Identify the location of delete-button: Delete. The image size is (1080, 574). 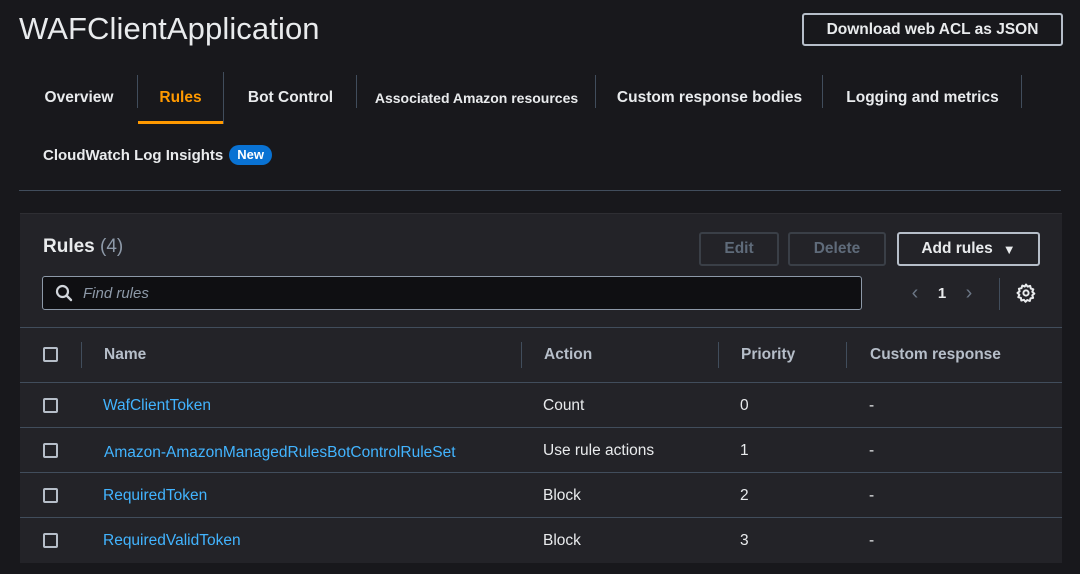
(837, 249).